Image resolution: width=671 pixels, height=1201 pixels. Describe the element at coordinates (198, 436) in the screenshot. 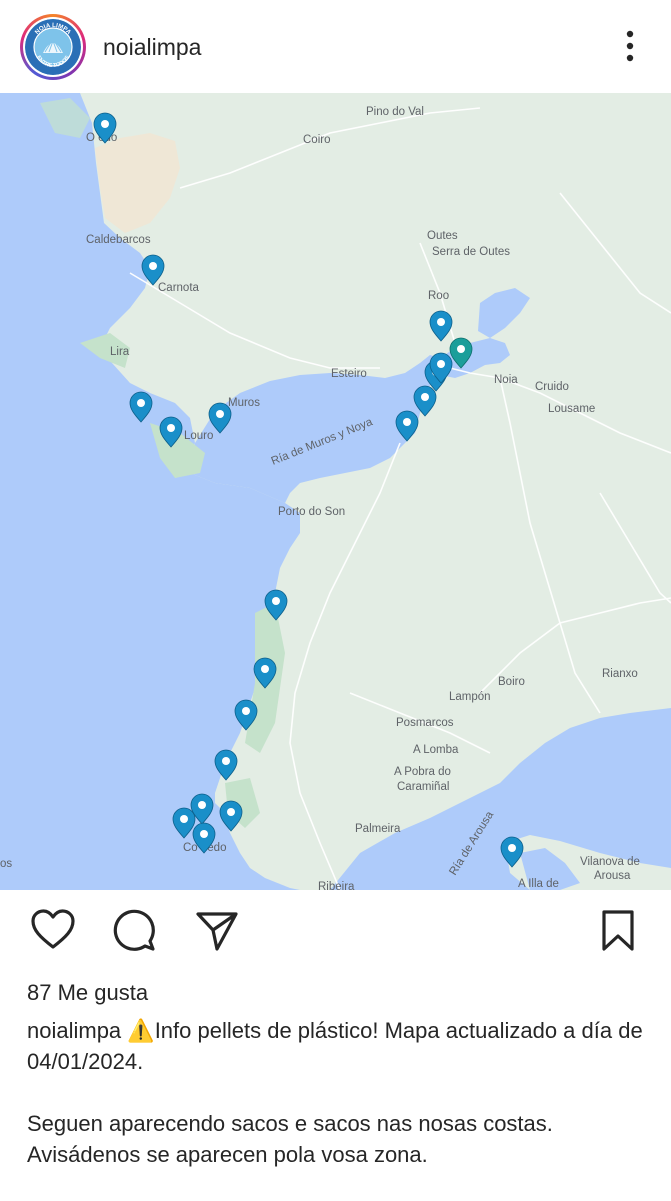

I see `label-louro: Louro` at that location.